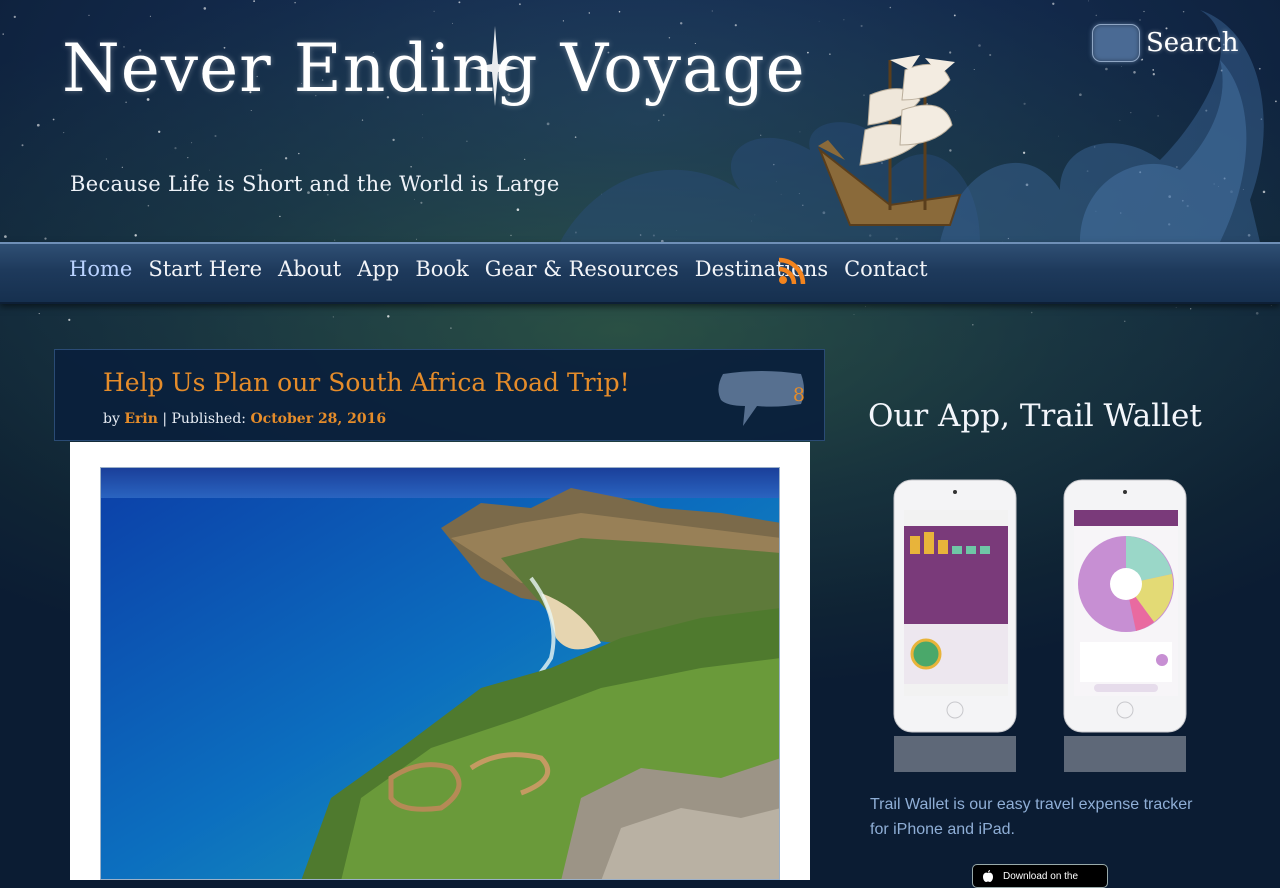  I want to click on nav-item-home: Home, so click(100, 269).